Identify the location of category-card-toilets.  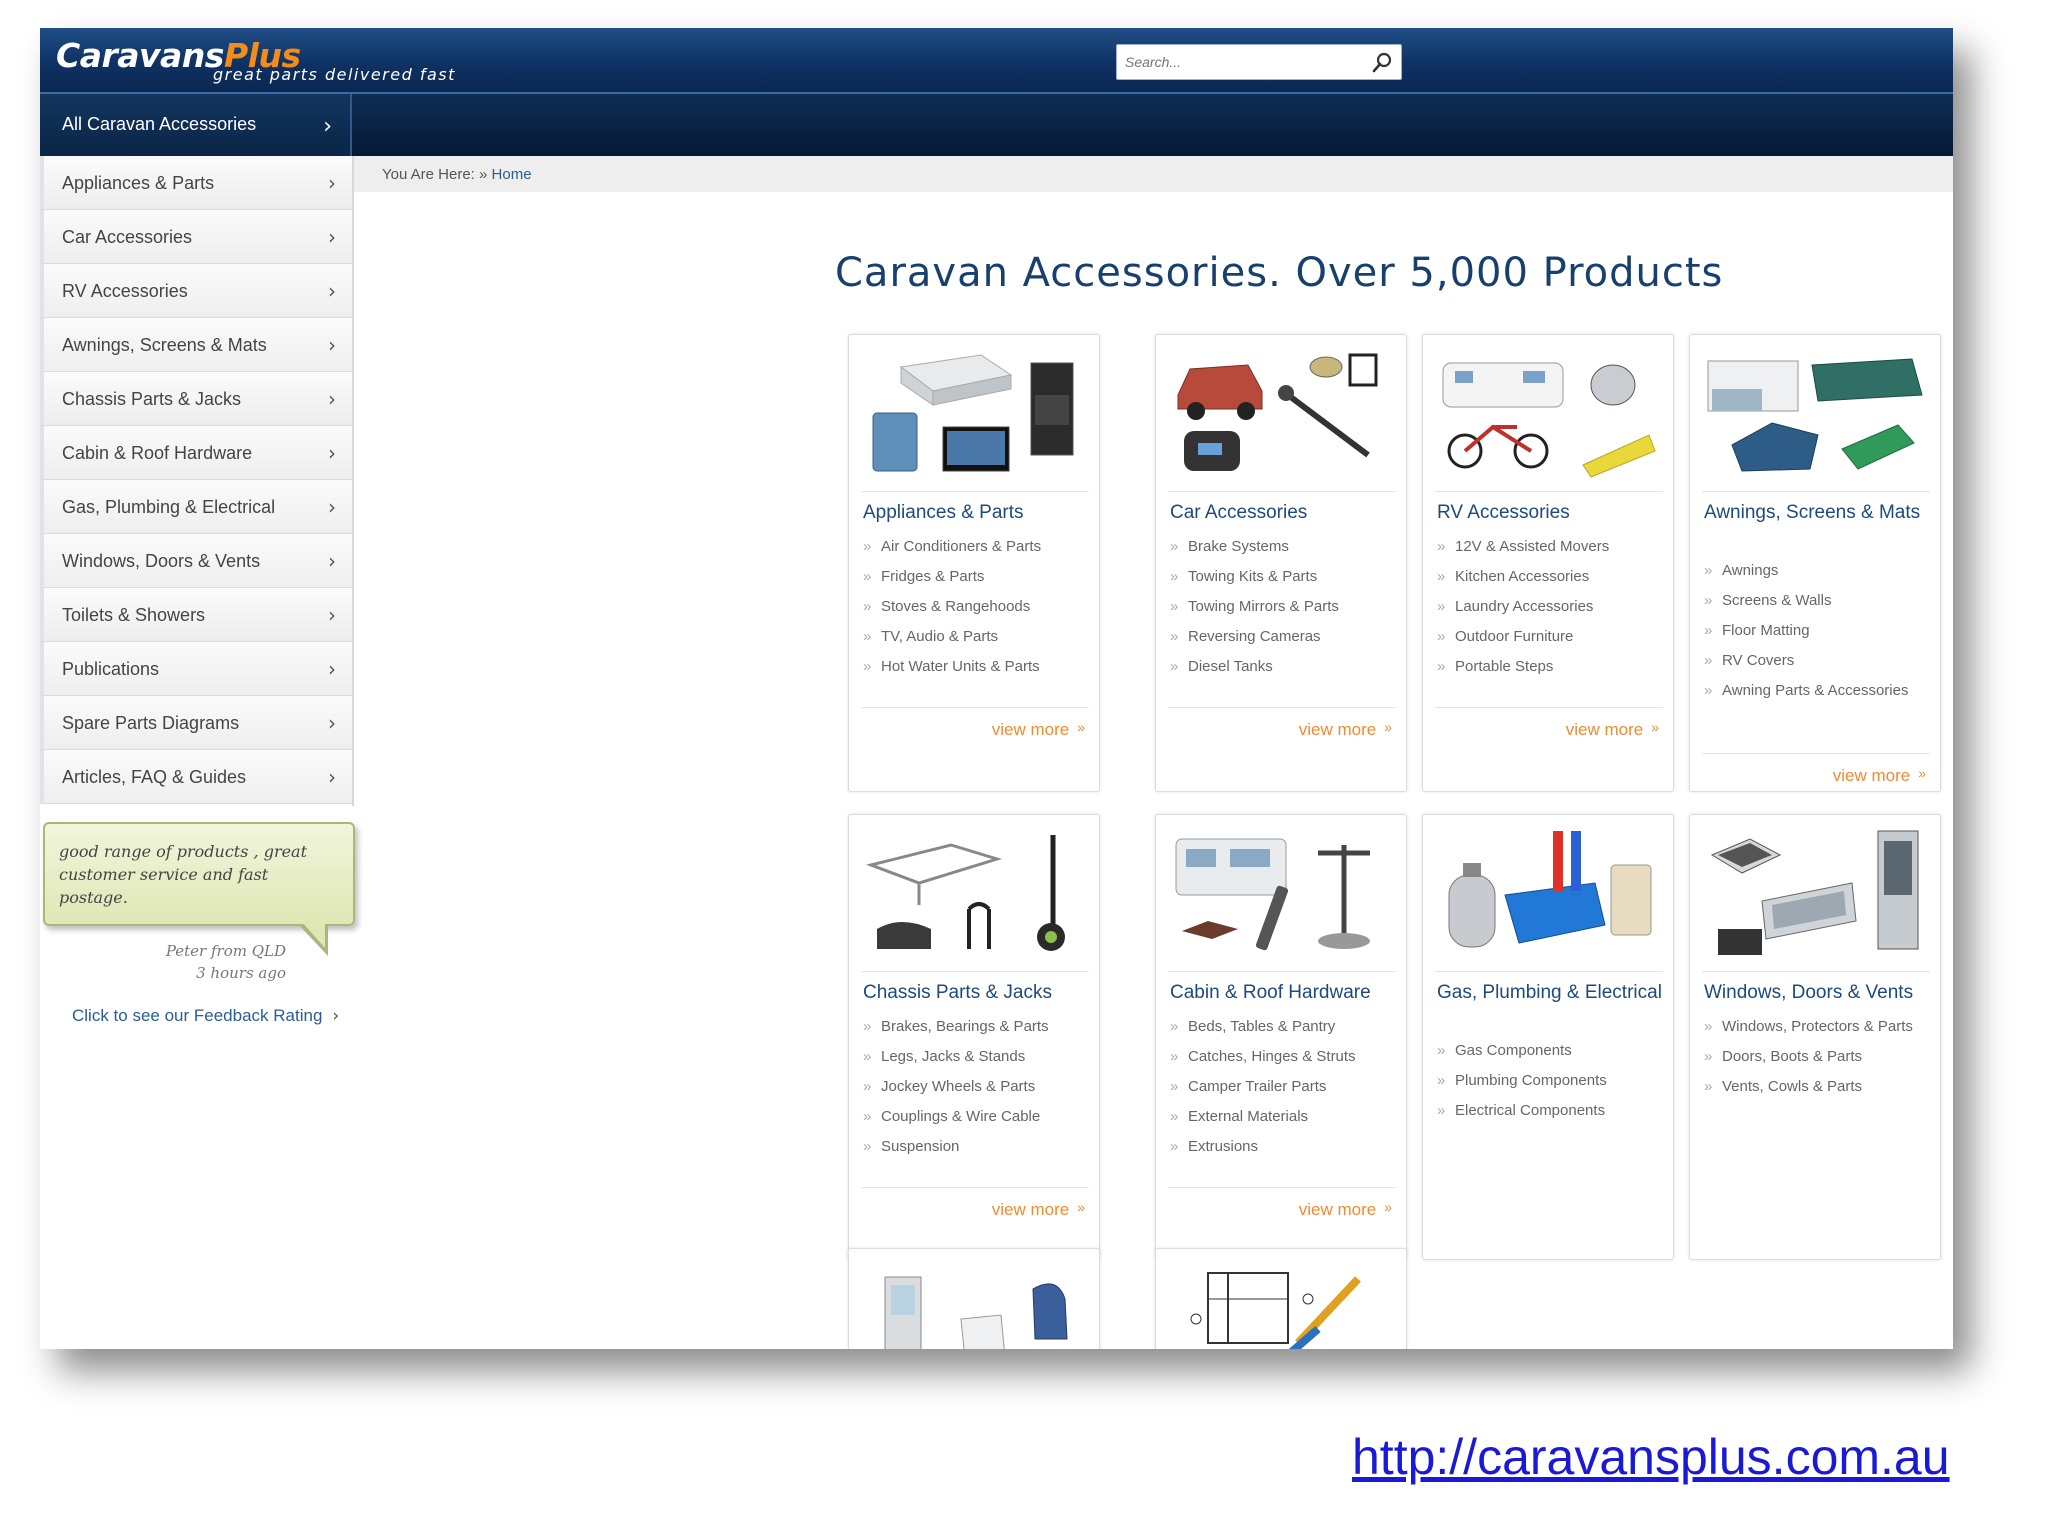
(974, 1298).